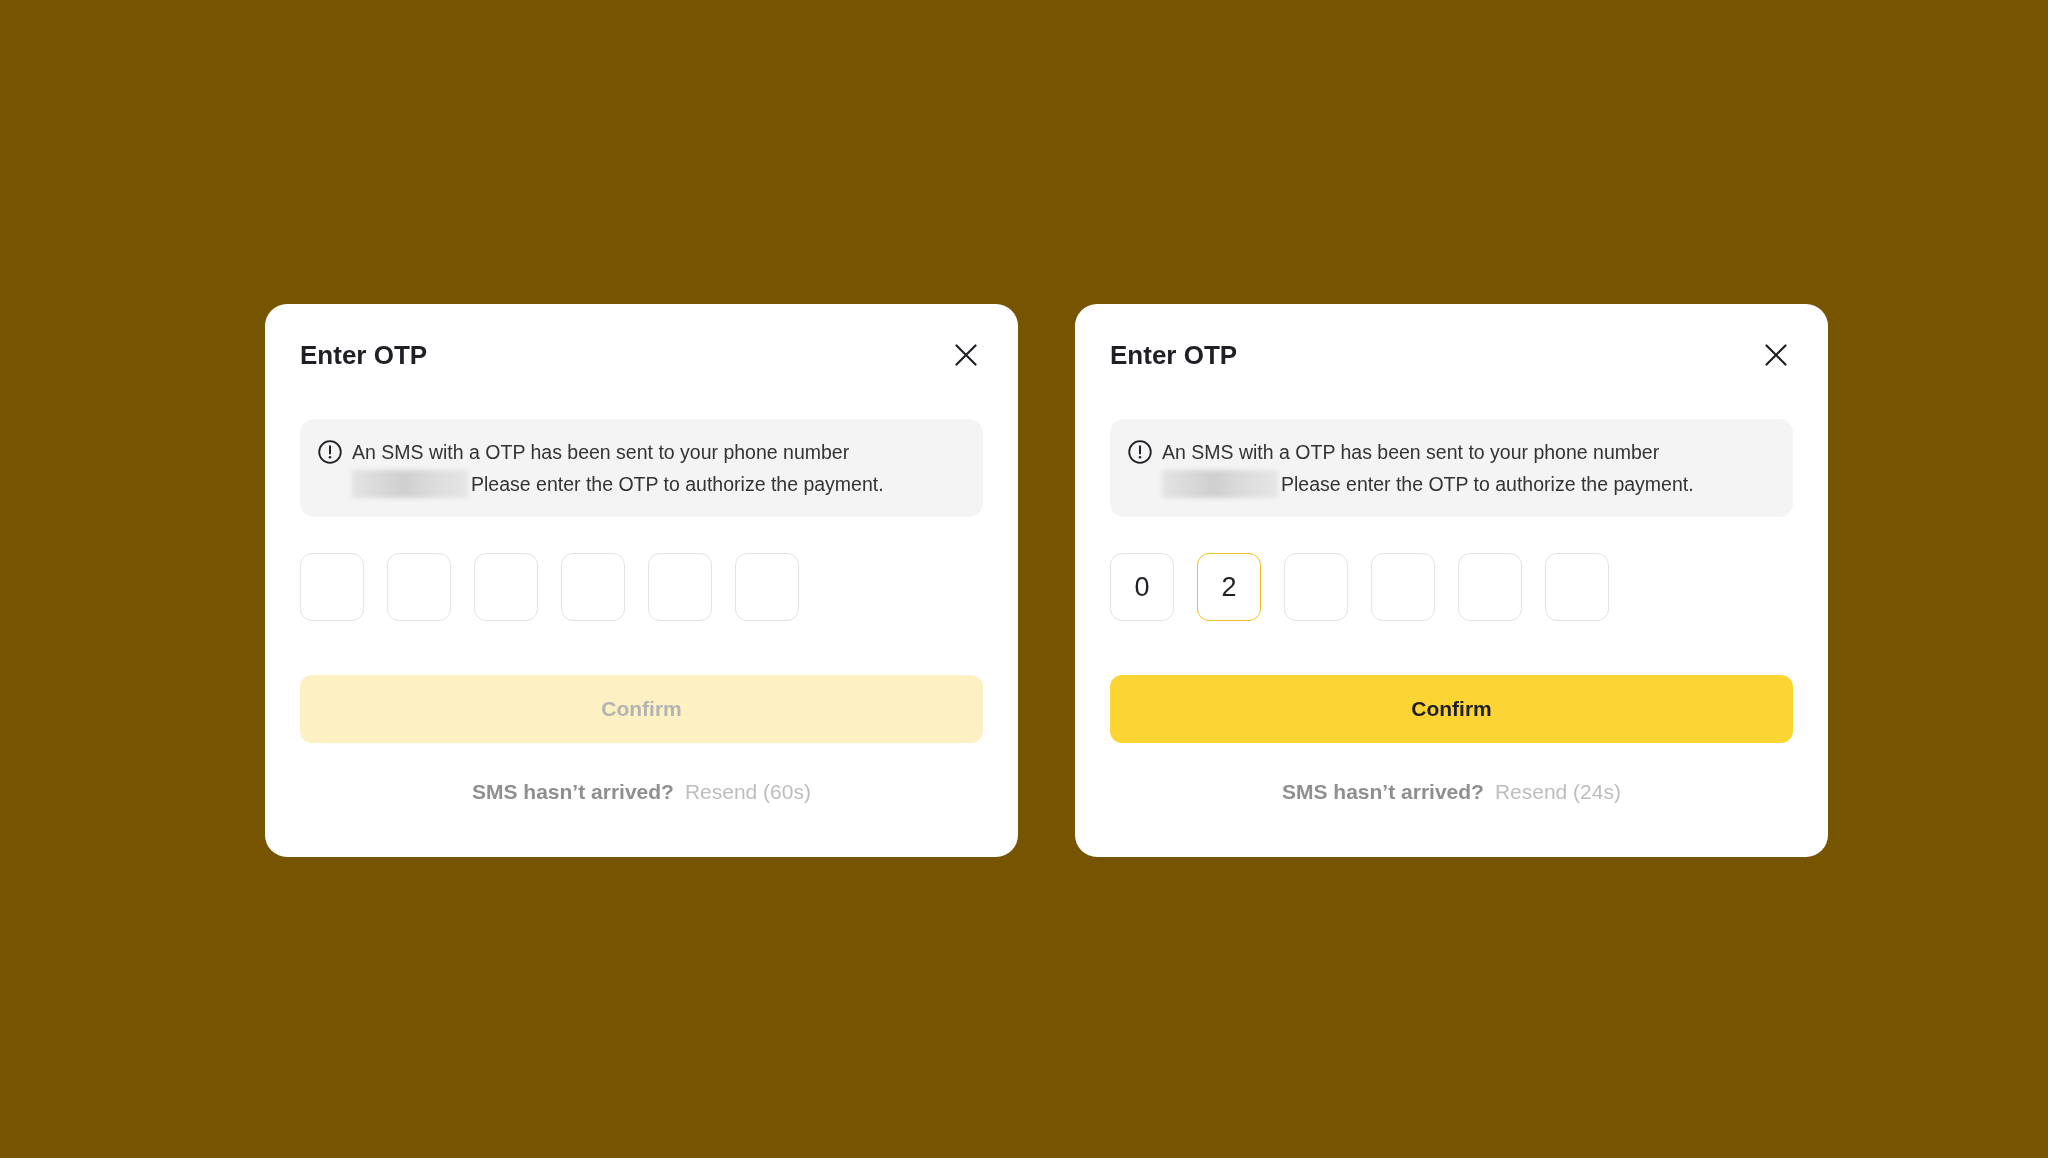 Image resolution: width=2048 pixels, height=1158 pixels. Describe the element at coordinates (1229, 587) in the screenshot. I see `otp-digit-field: 2` at that location.